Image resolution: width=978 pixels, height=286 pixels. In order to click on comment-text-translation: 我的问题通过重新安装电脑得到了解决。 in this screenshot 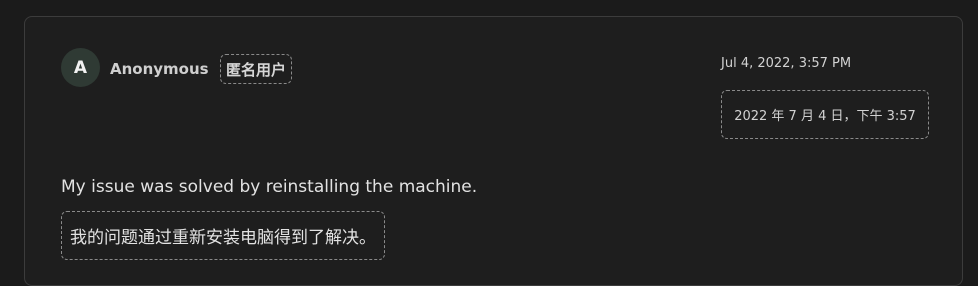, I will do `click(223, 235)`.